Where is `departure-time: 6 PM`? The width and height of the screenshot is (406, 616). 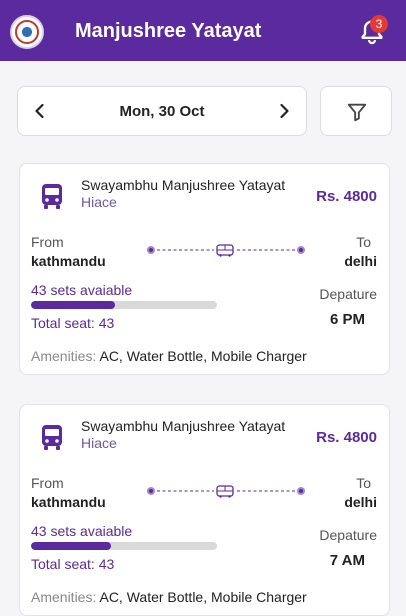
departure-time: 6 PM is located at coordinates (347, 319).